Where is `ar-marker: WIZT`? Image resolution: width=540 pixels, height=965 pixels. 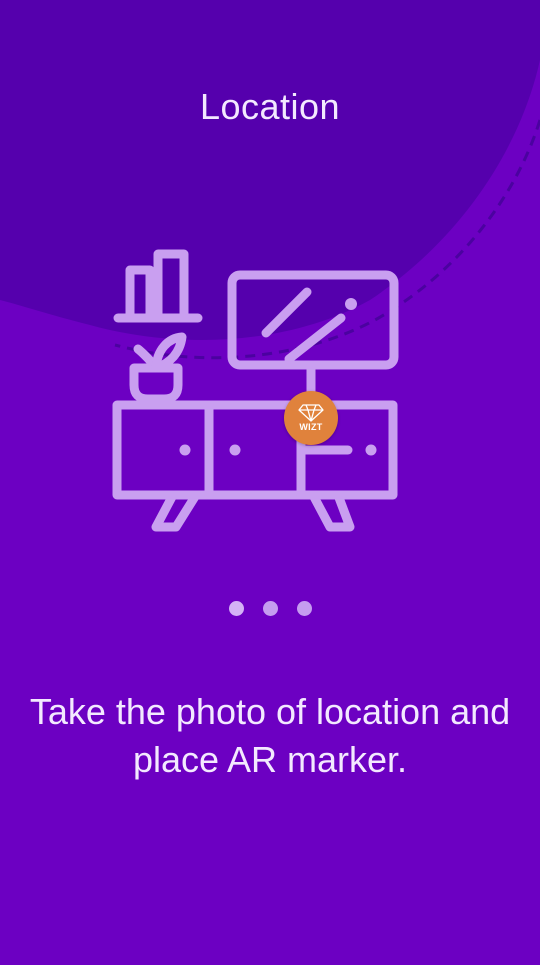 ar-marker: WIZT is located at coordinates (311, 418).